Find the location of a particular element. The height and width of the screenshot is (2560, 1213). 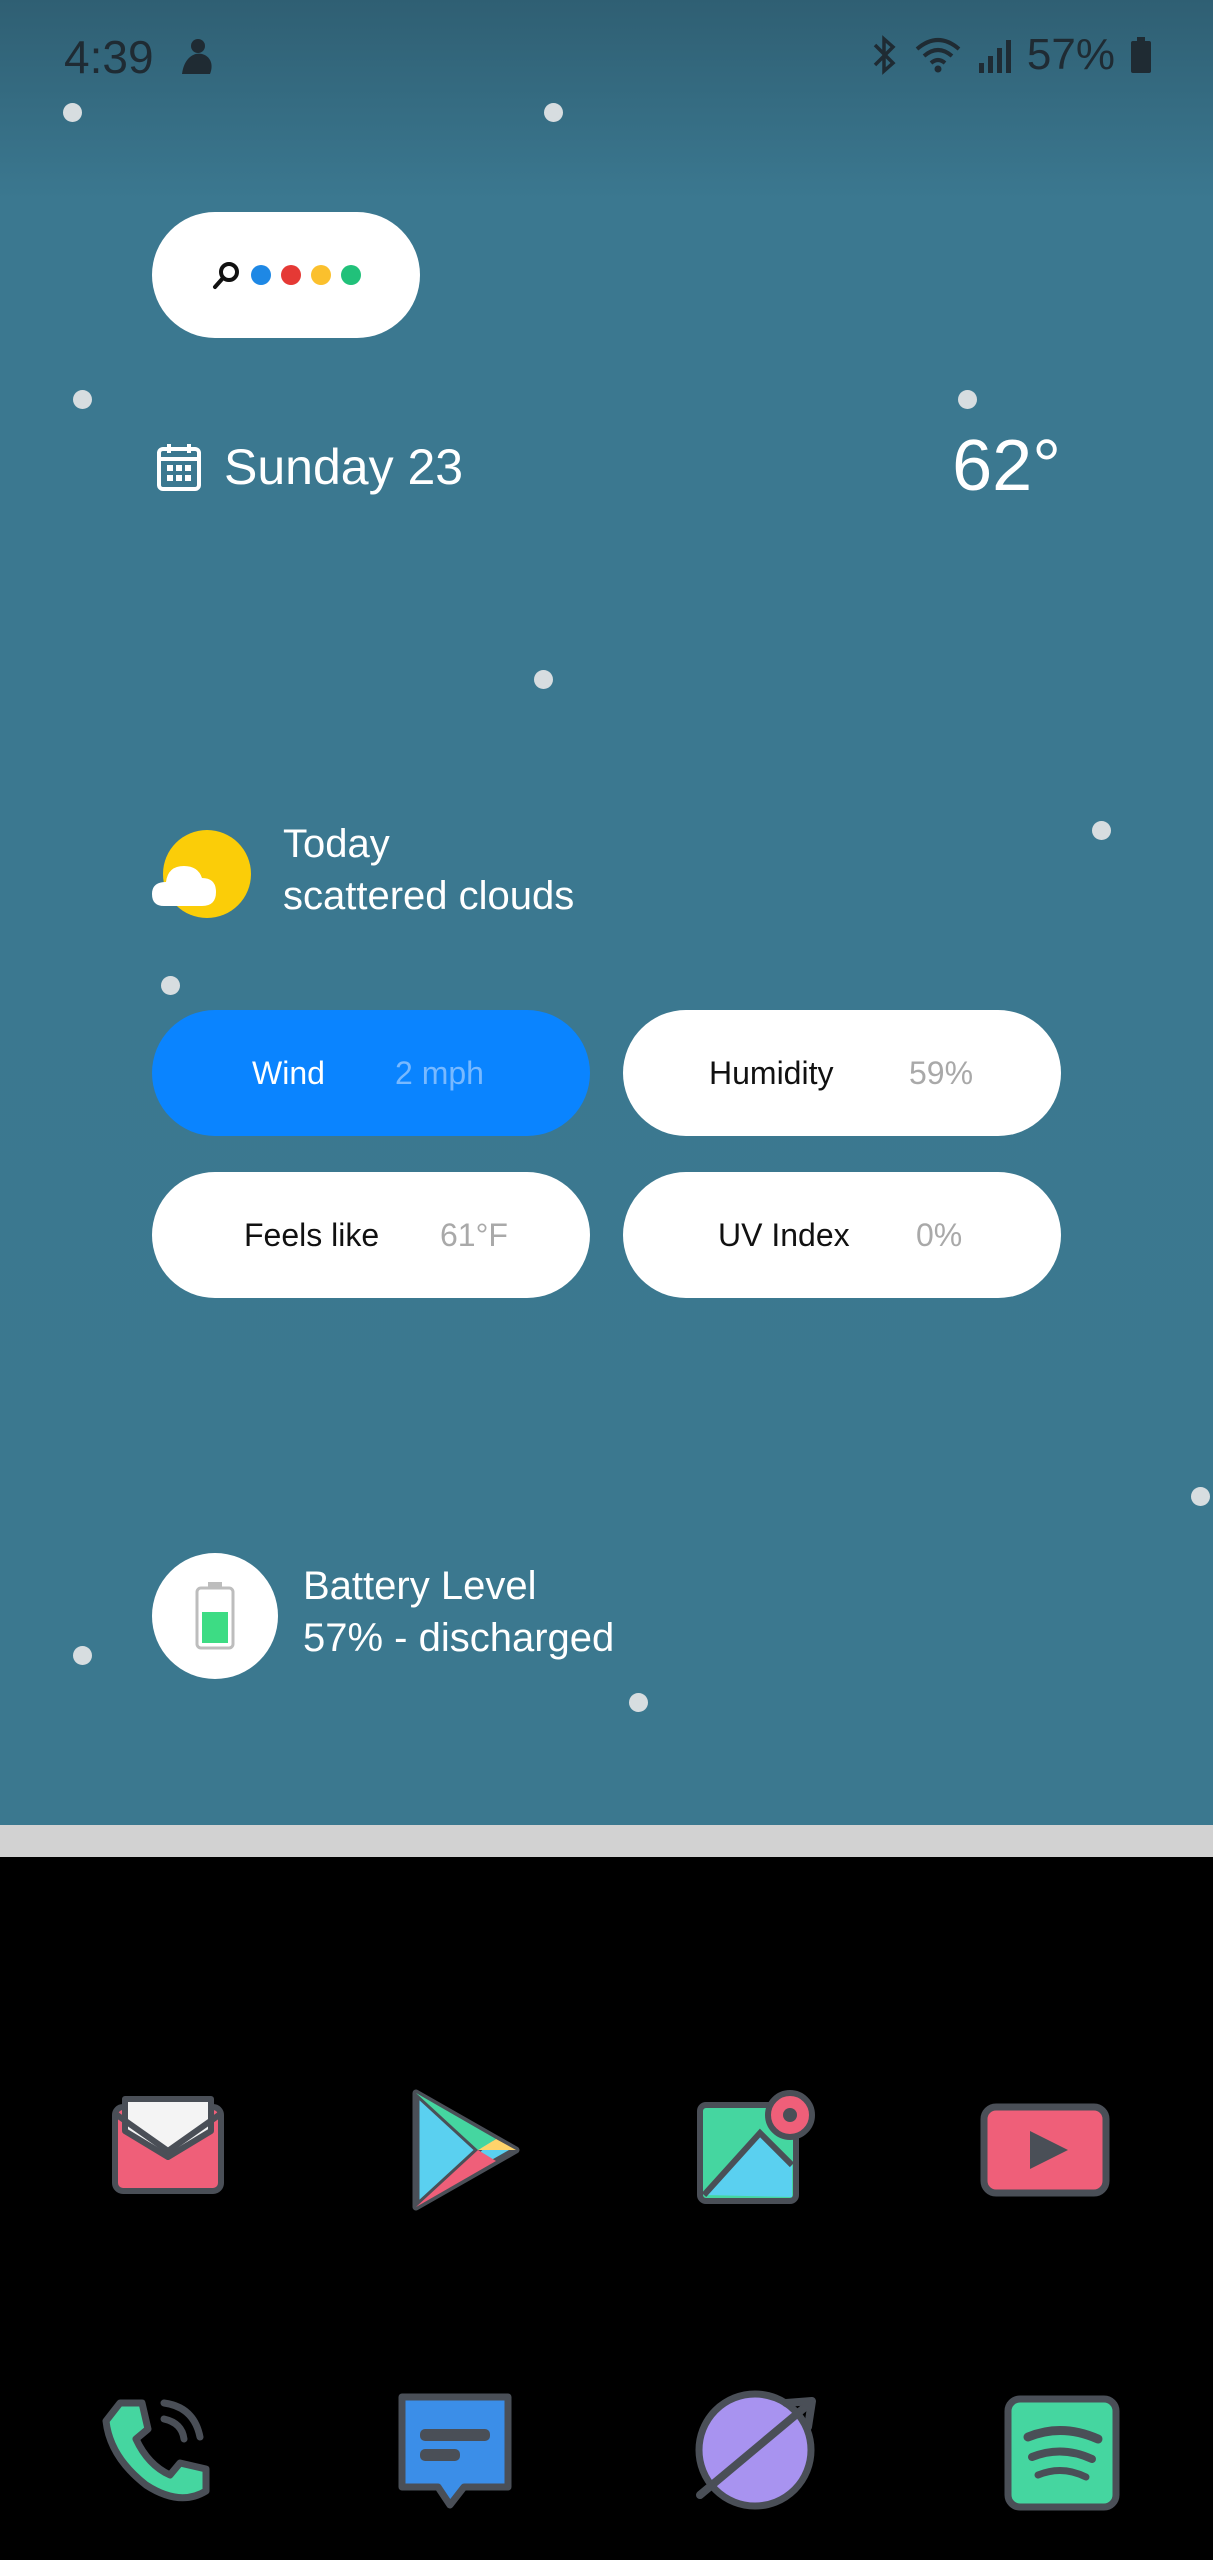

mail-app-icon is located at coordinates (168, 2150).